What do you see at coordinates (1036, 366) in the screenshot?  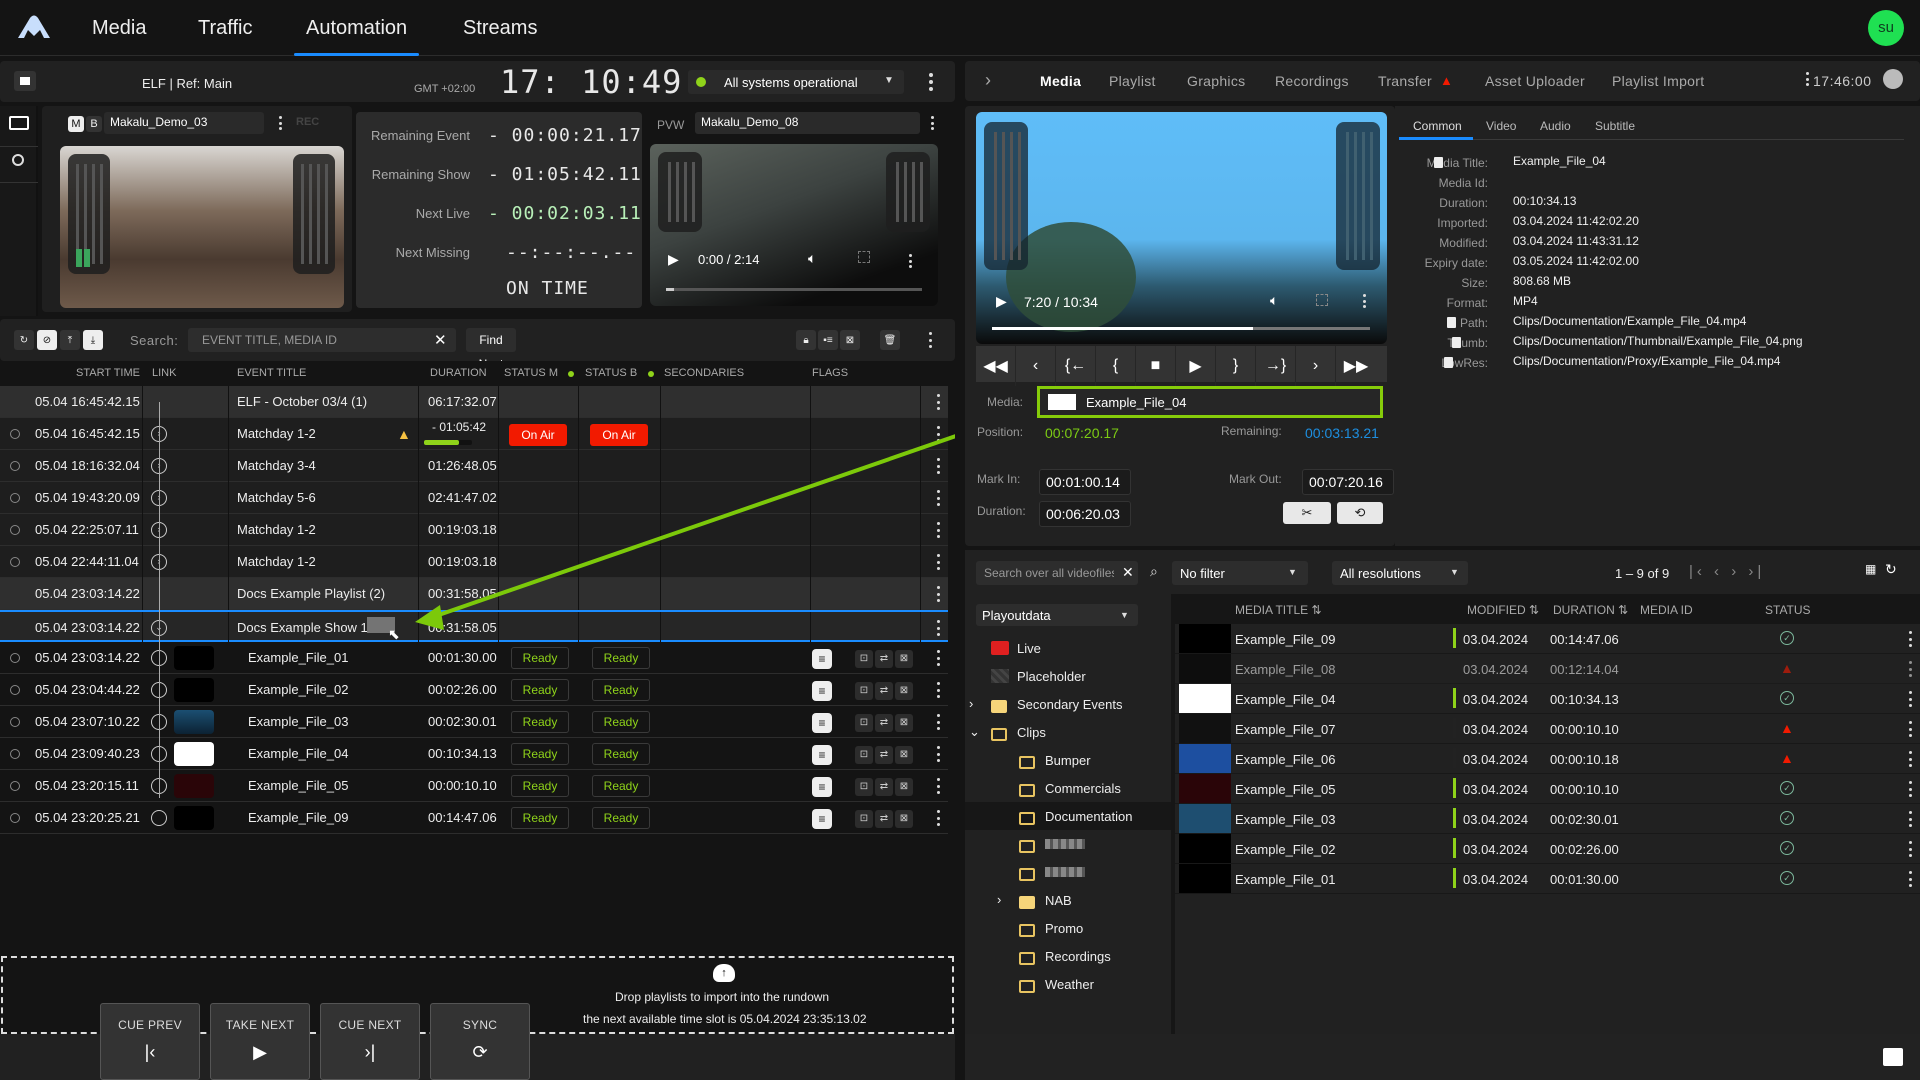 I see `step-back-button: ‹` at bounding box center [1036, 366].